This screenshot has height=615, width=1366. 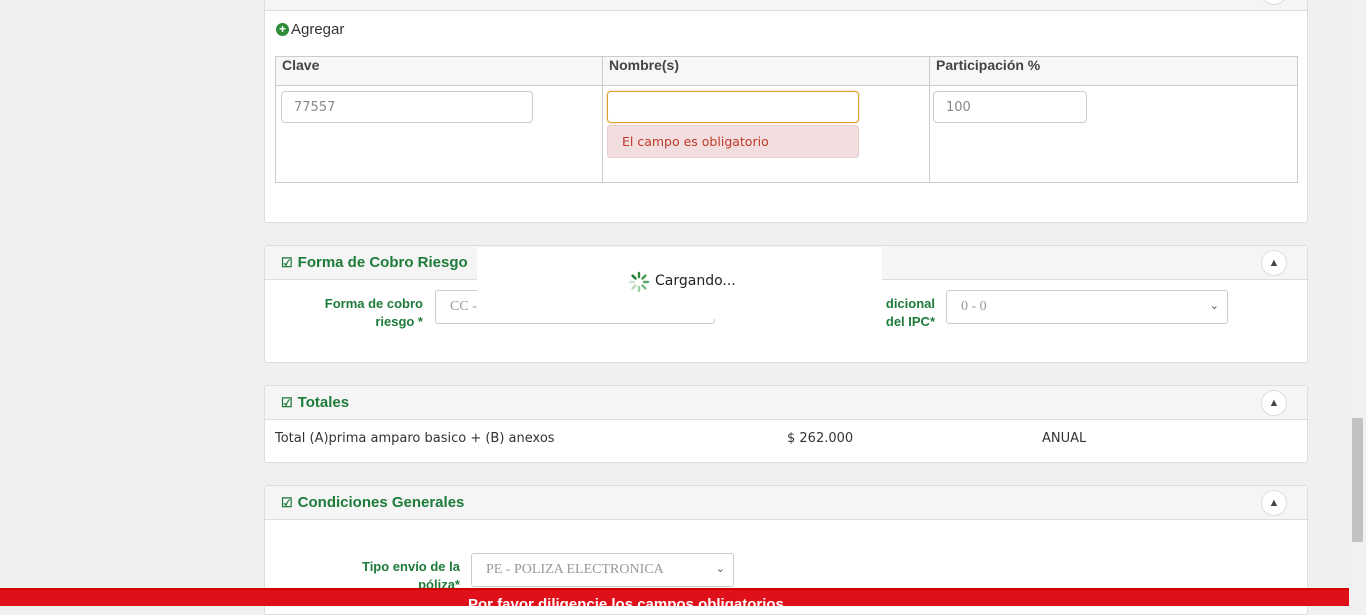 What do you see at coordinates (282, 29) in the screenshot?
I see `plus-circle-icon: +` at bounding box center [282, 29].